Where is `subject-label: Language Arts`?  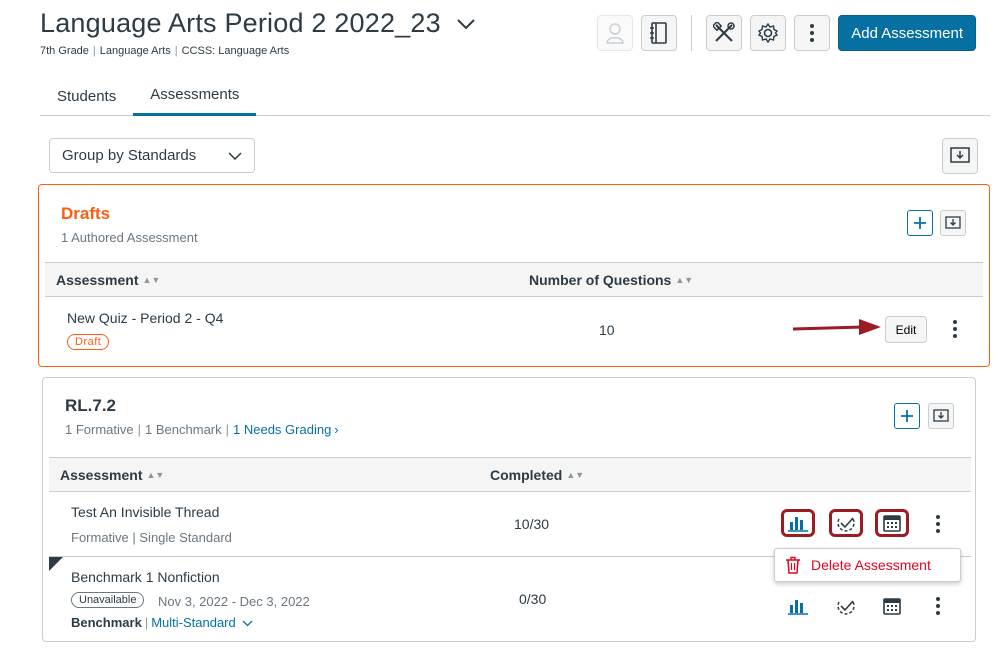
subject-label: Language Arts is located at coordinates (135, 51).